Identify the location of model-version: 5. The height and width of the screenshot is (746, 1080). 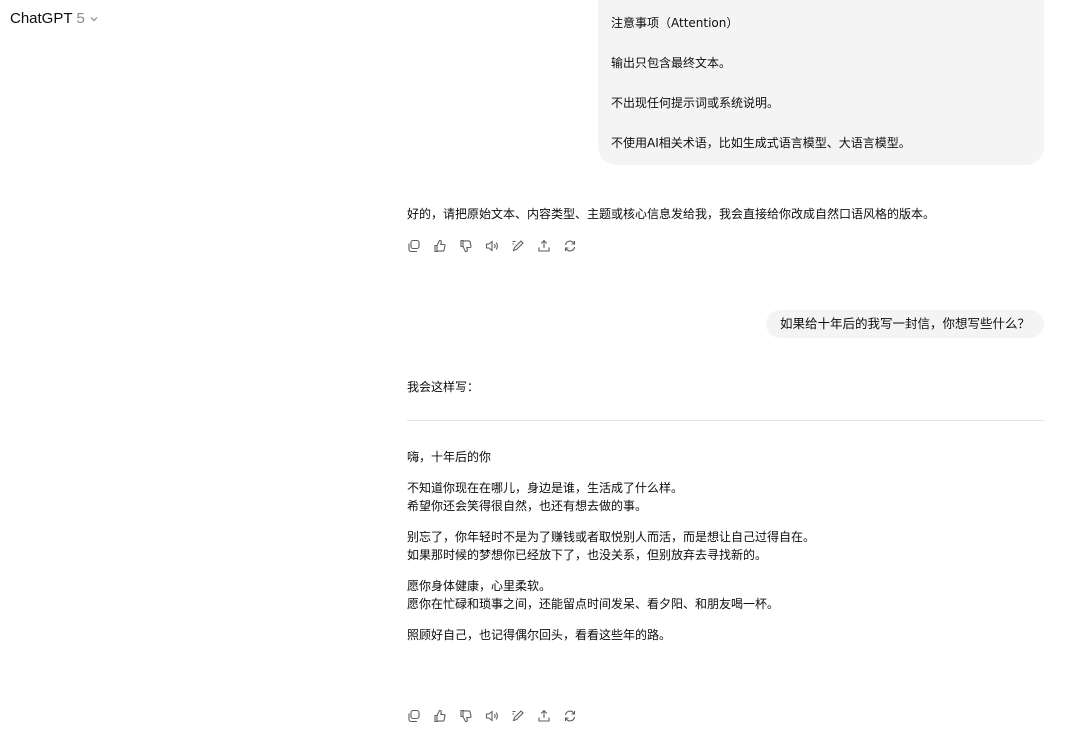
(80, 18).